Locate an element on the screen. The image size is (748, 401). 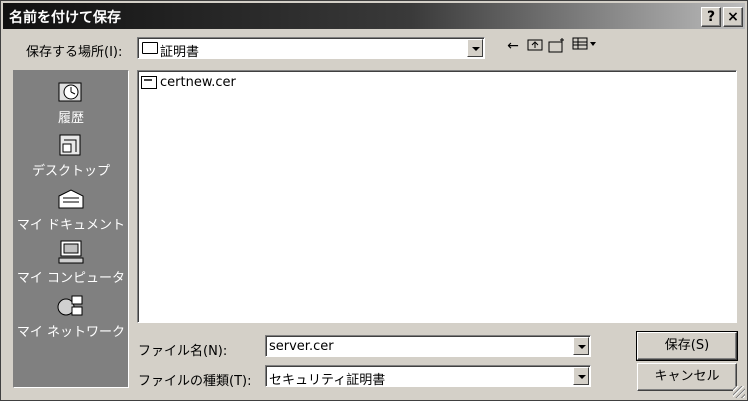
desktop-icon is located at coordinates (70, 145).